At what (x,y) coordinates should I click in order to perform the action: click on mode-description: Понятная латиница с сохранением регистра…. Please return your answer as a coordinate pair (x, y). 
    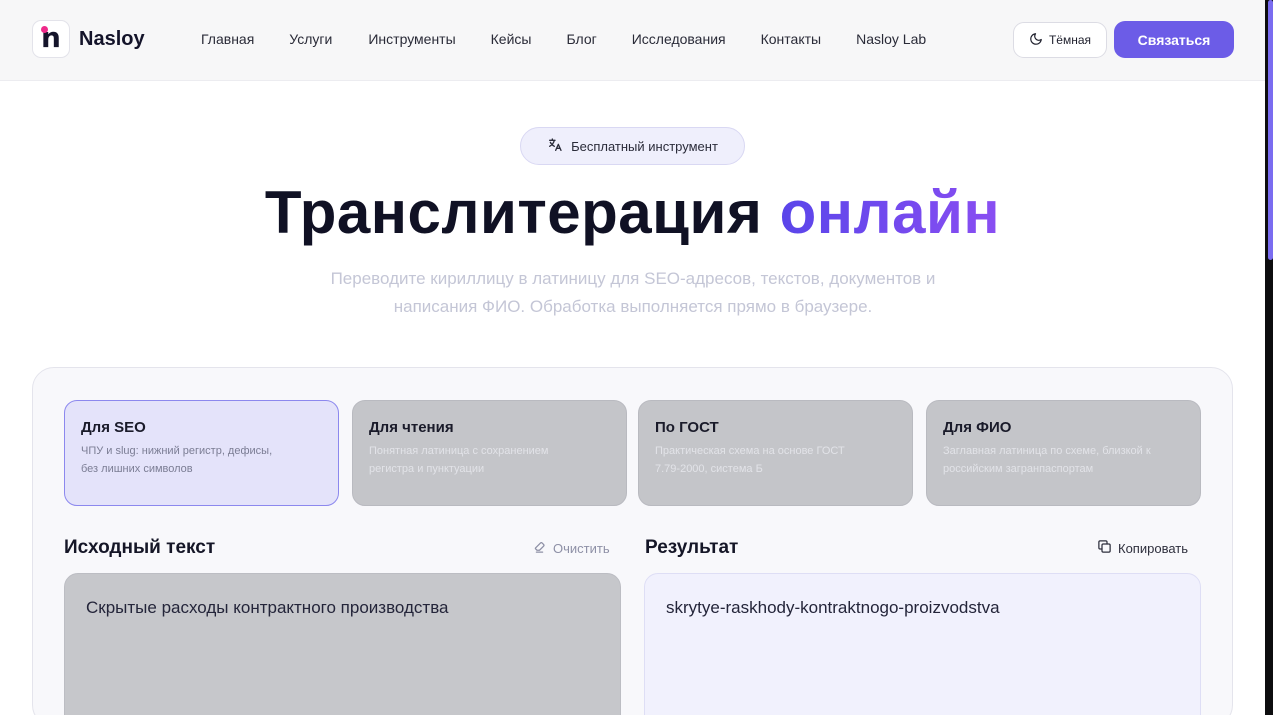
    Looking at the image, I should click on (489, 460).